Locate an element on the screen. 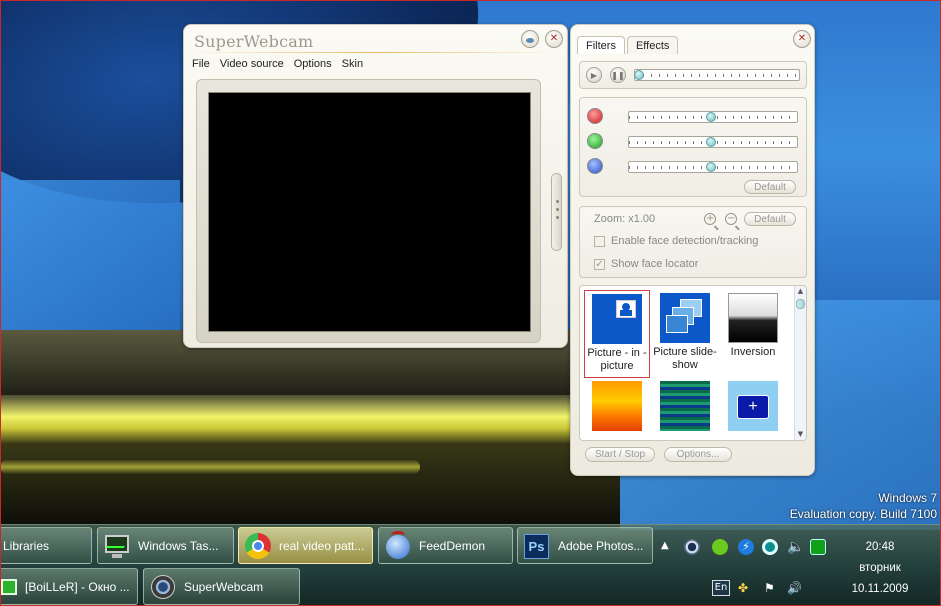  minimize-icon is located at coordinates (530, 40).